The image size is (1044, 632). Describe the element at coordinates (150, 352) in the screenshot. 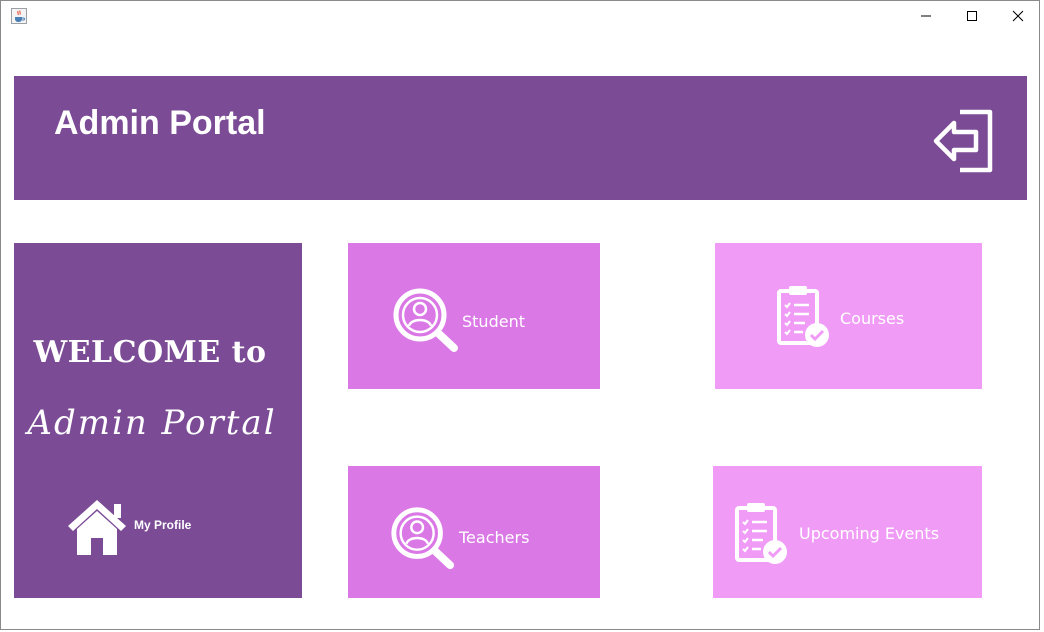

I see `welcome-heading: WELCOME to` at that location.